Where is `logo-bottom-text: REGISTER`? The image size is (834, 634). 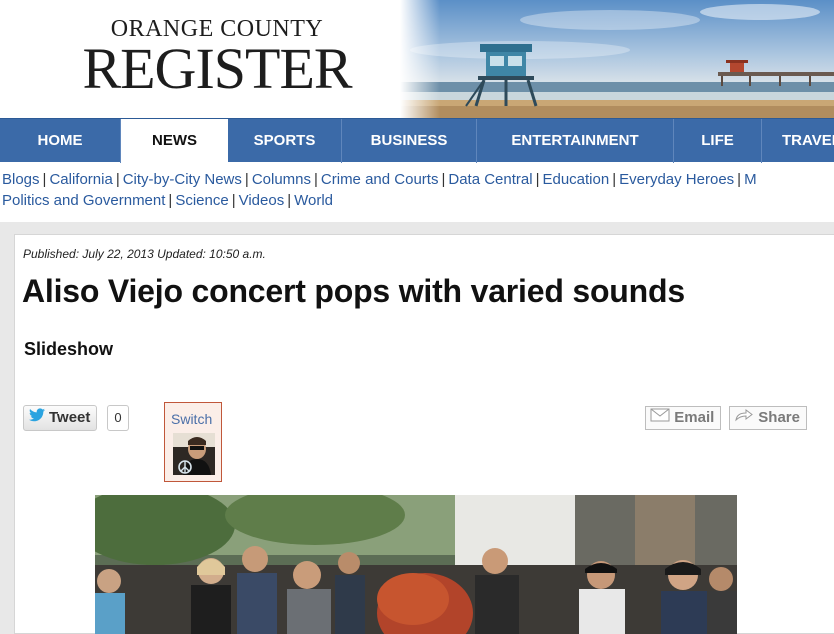 logo-bottom-text: REGISTER is located at coordinates (217, 68).